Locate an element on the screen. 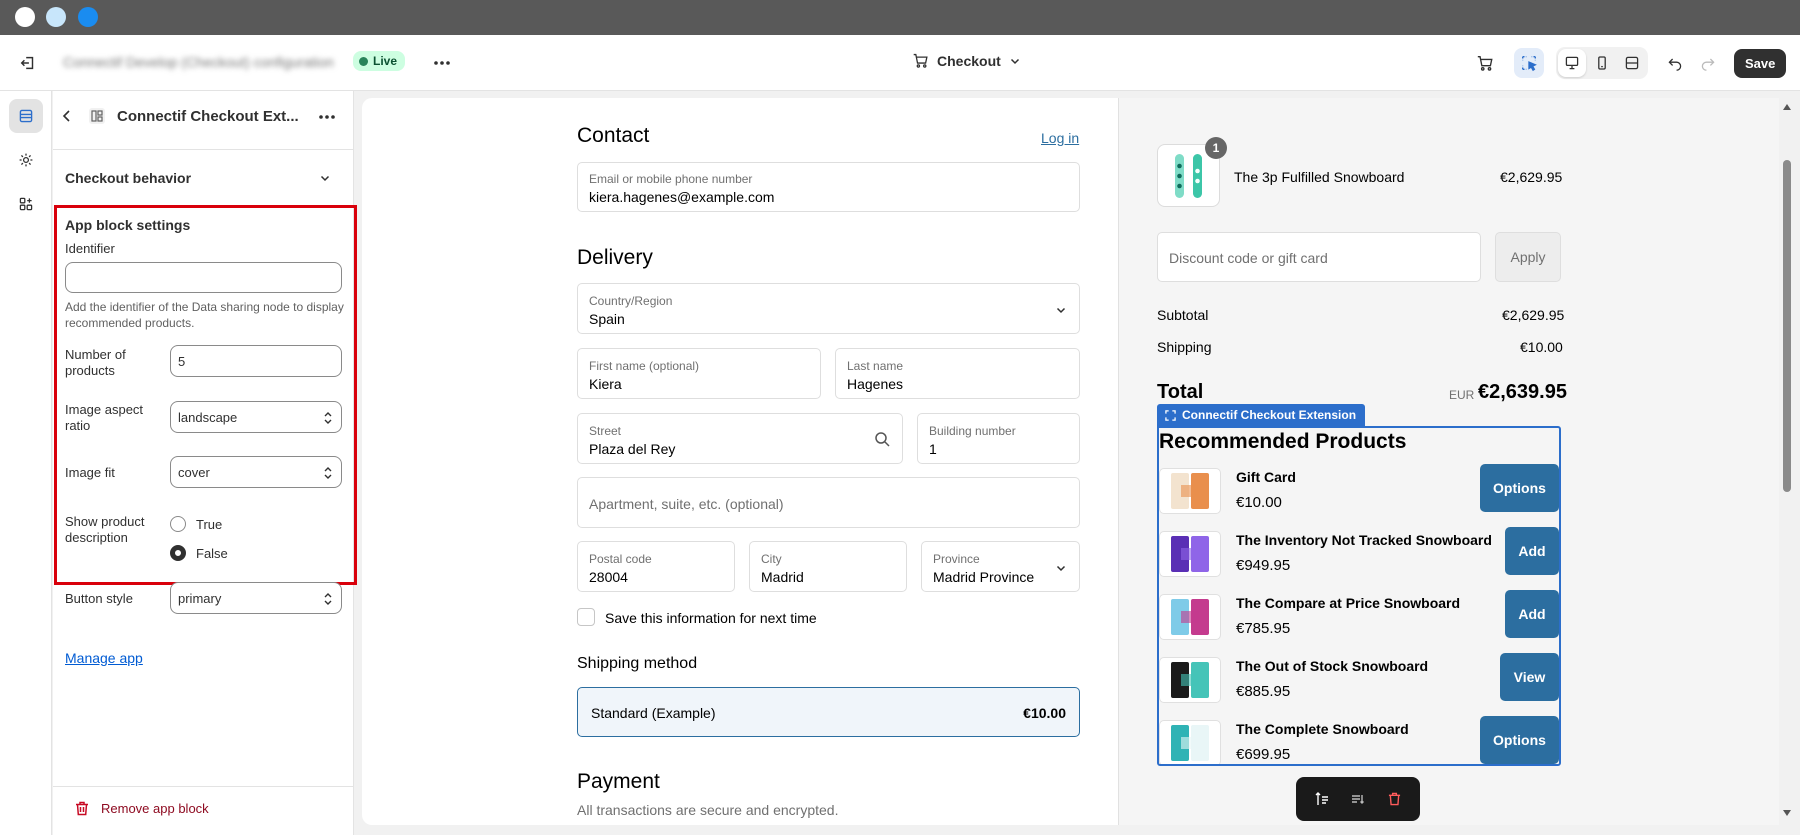  discount-field: Discount code or gift card is located at coordinates (1319, 257).